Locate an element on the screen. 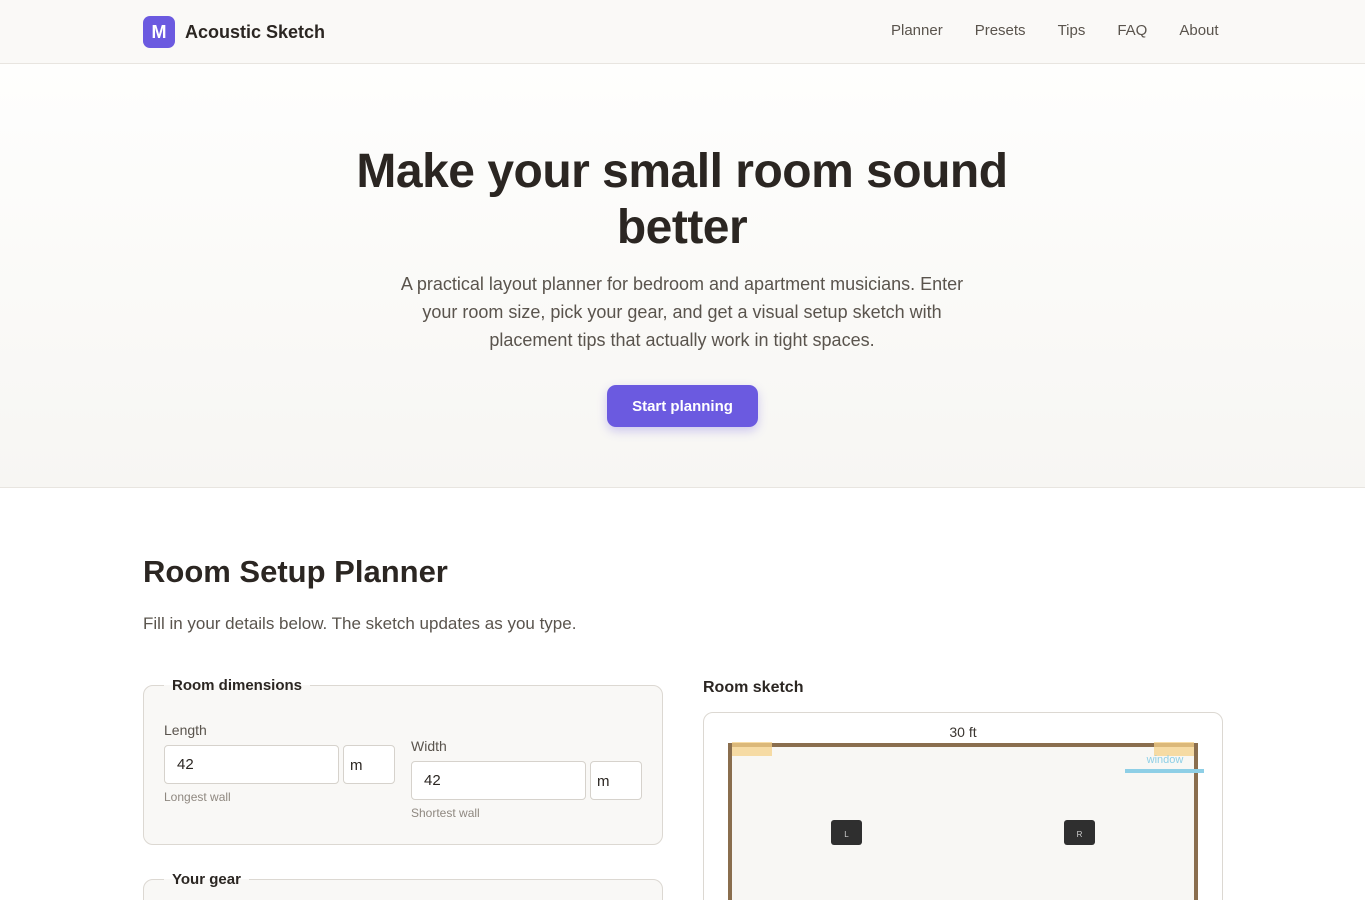  nav-link-about: About is located at coordinates (1198, 30).